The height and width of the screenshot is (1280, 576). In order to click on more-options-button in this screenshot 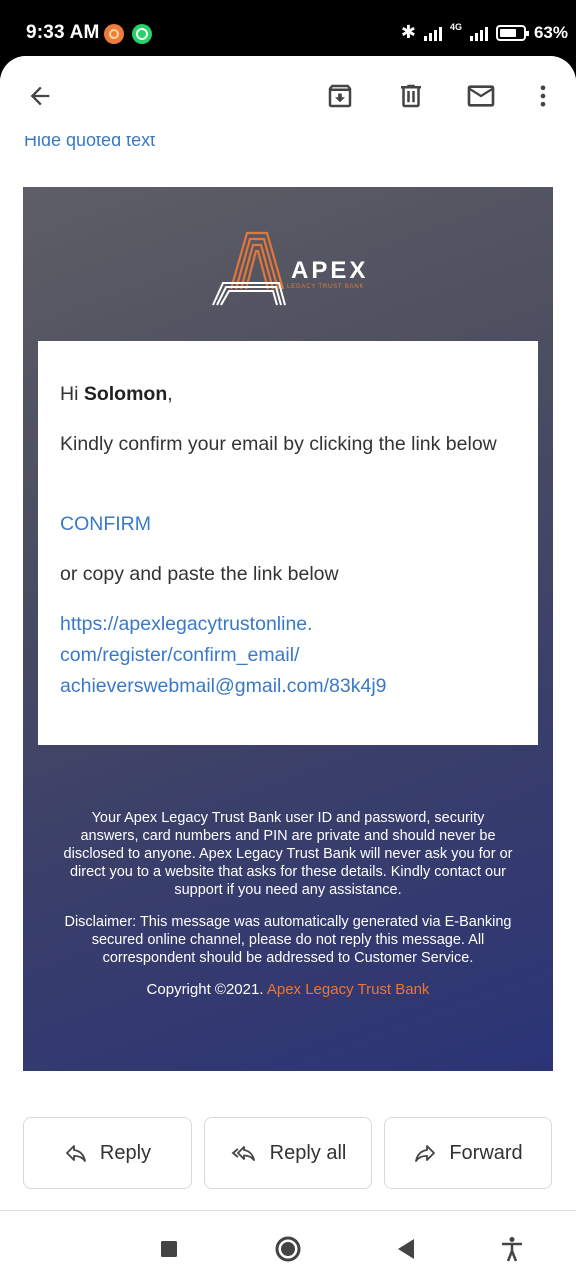, I will do `click(543, 96)`.